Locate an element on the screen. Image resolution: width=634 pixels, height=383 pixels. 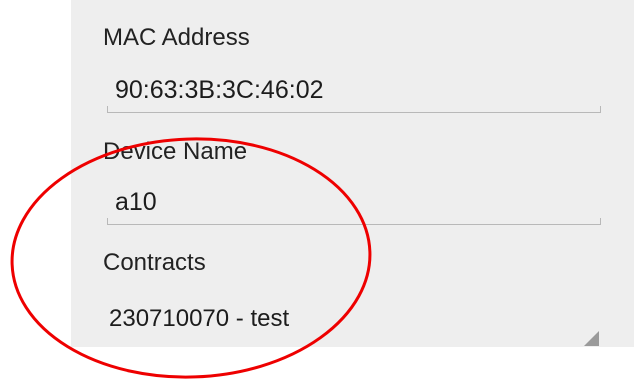
device-name-label: Device Name is located at coordinates (175, 151).